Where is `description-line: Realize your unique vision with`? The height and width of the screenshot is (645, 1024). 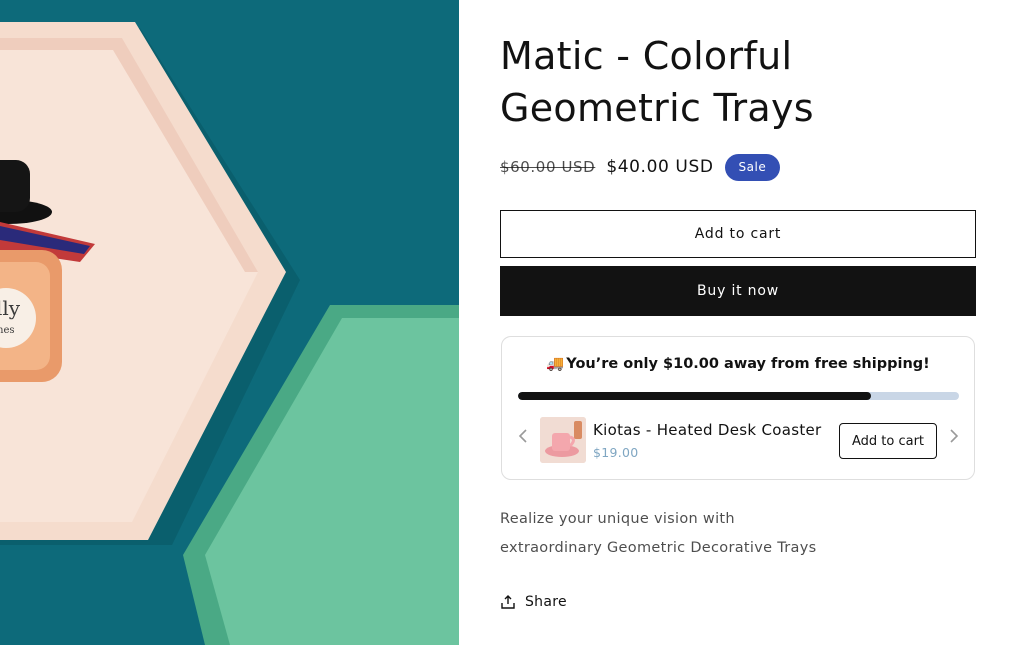 description-line: Realize your unique vision with is located at coordinates (617, 519).